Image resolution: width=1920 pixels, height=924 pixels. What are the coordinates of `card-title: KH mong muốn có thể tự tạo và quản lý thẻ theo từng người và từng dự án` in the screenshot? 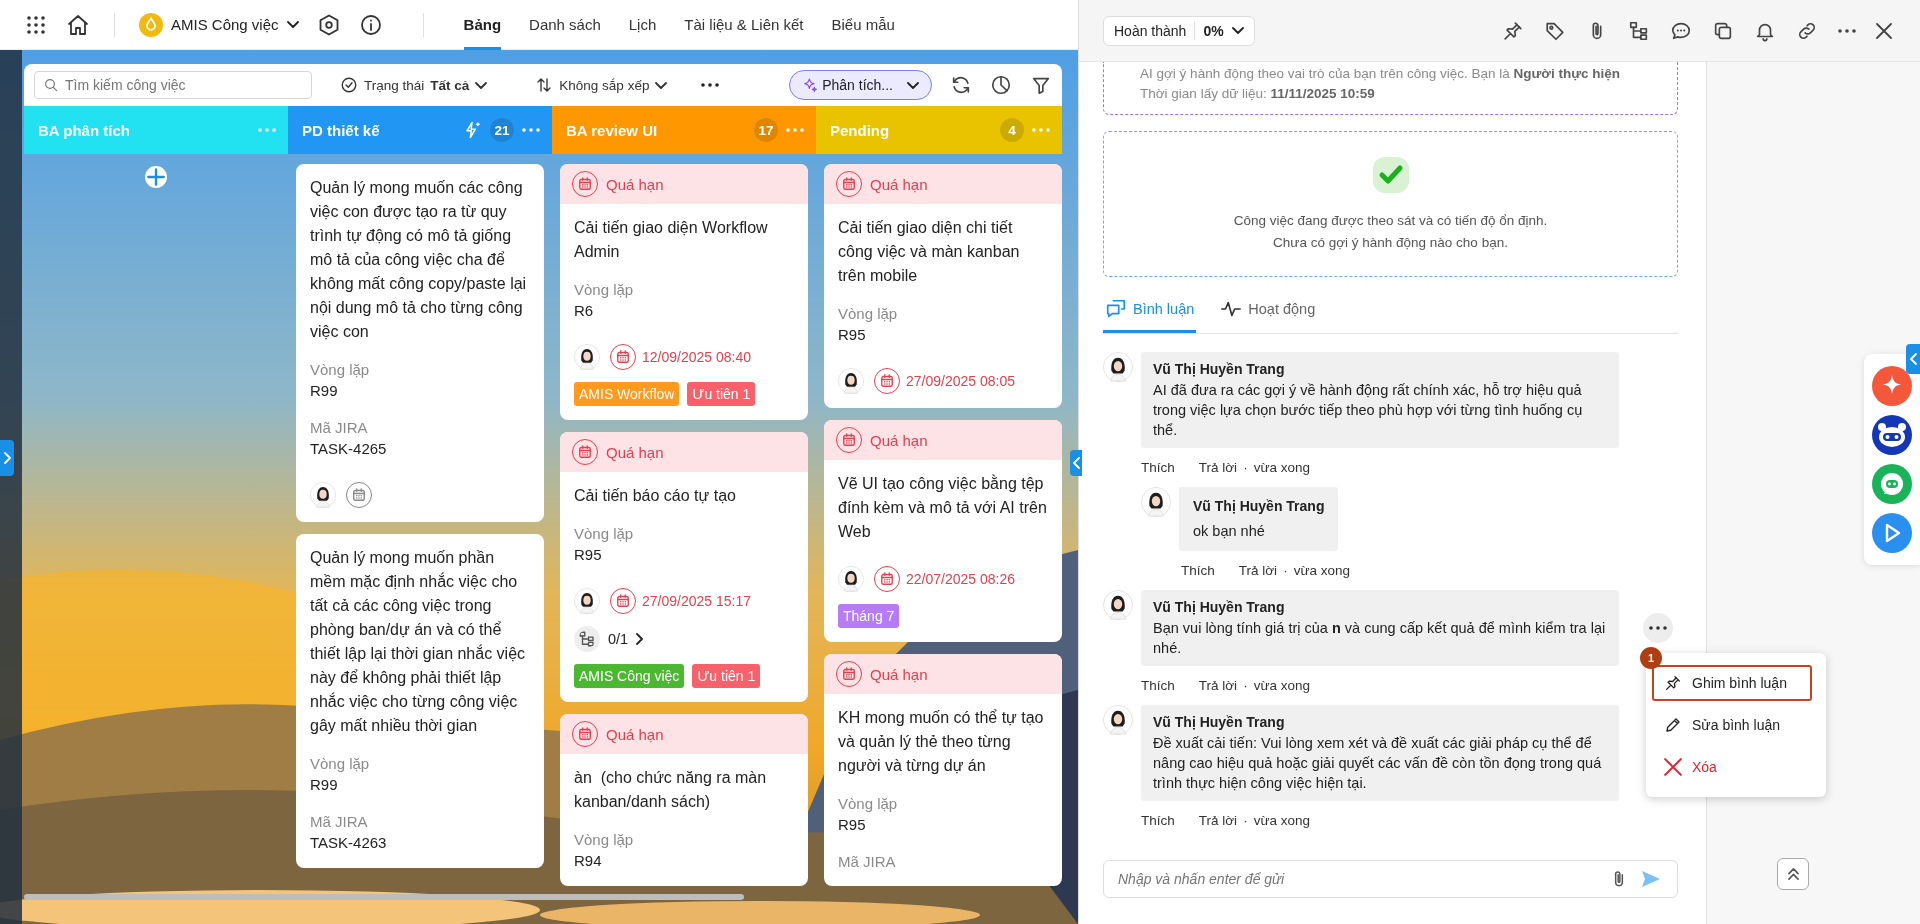 It's located at (941, 742).